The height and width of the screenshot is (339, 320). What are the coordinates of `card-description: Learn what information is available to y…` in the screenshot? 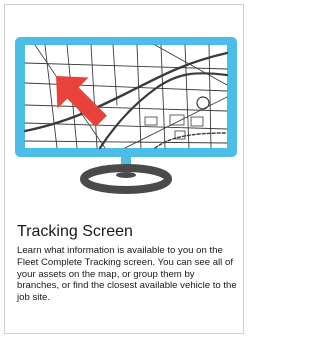 It's located at (127, 274).